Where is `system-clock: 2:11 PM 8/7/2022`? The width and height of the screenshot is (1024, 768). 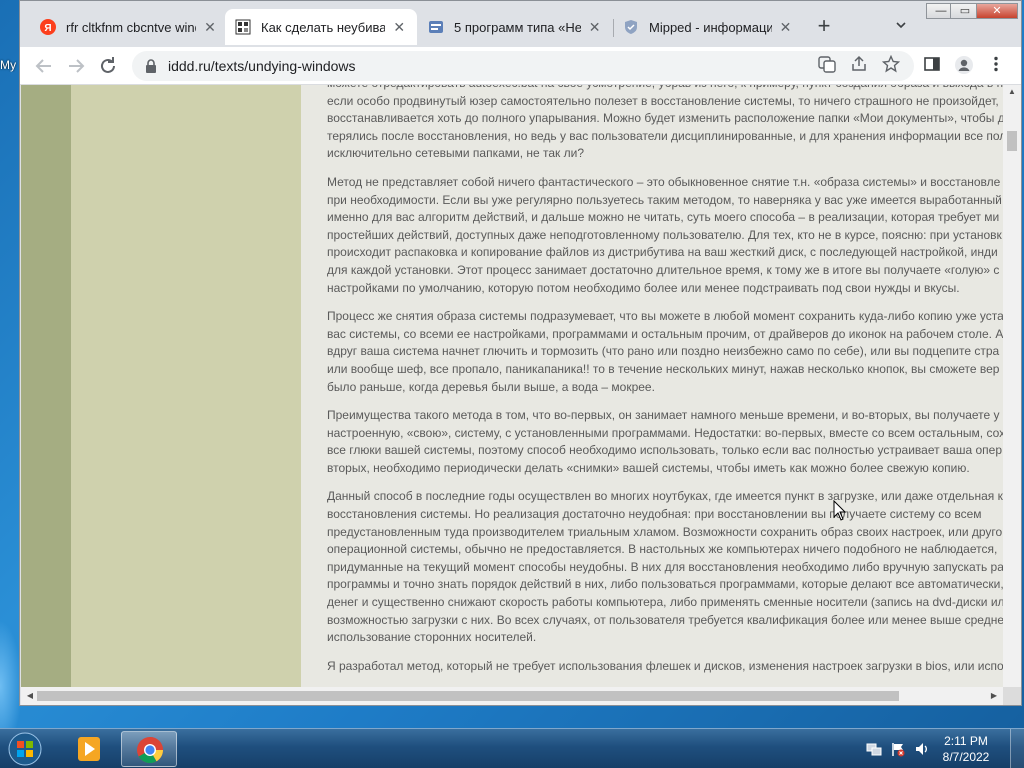 system-clock: 2:11 PM 8/7/2022 is located at coordinates (966, 749).